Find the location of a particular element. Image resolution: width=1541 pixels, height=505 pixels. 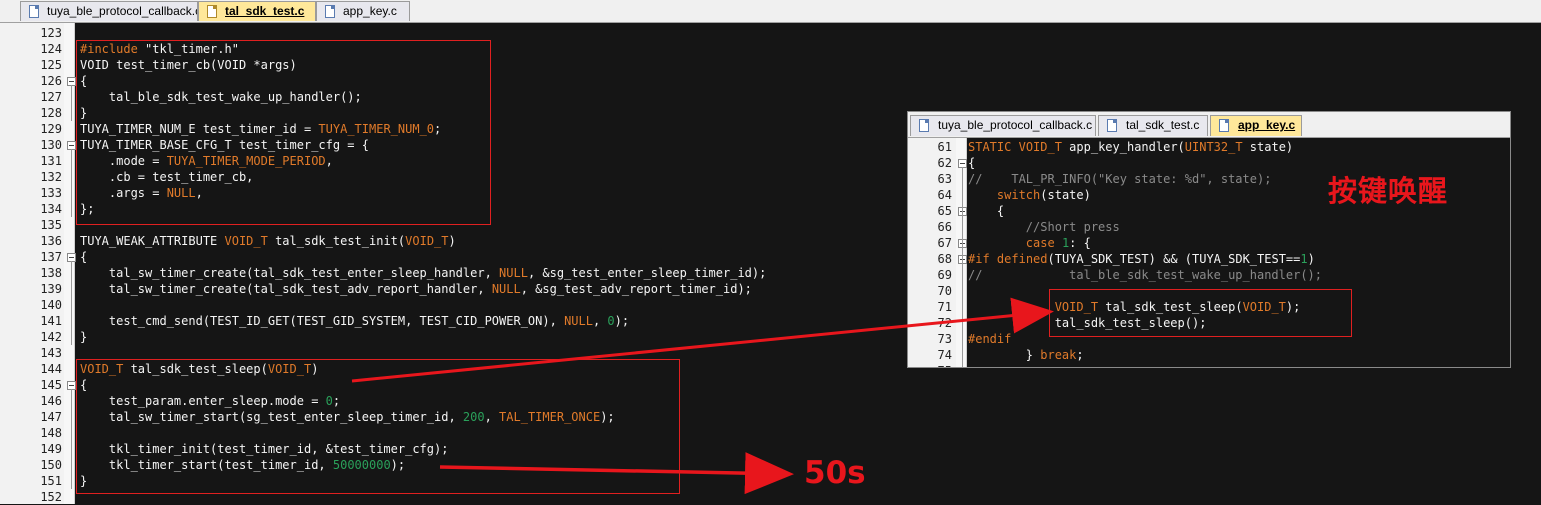

arrow-to-timer-start is located at coordinates (616, 473).